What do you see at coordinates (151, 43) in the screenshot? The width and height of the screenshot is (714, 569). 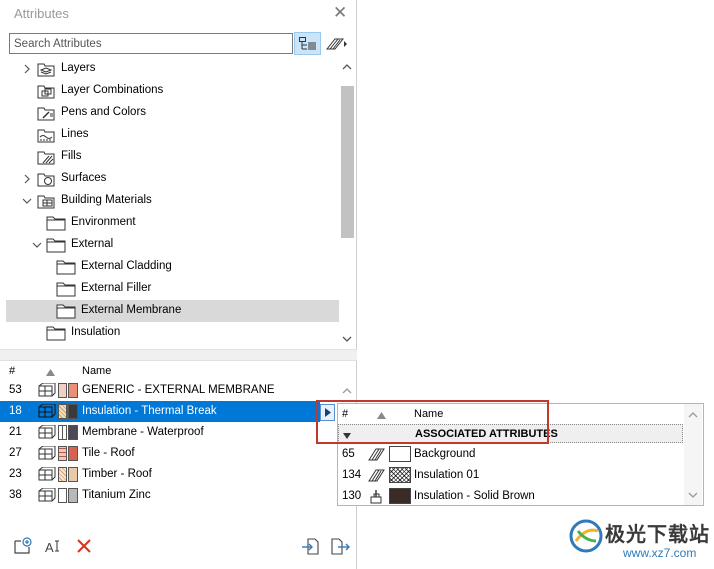 I see `search-input` at bounding box center [151, 43].